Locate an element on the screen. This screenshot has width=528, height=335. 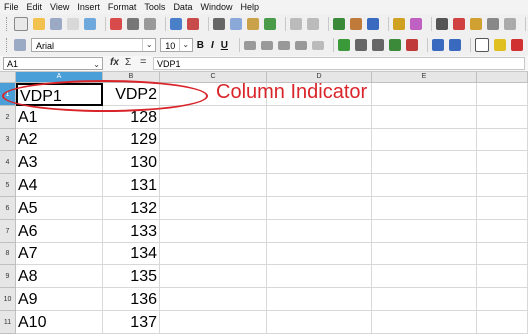
cell-b1: VDP2 is located at coordinates (131, 94).